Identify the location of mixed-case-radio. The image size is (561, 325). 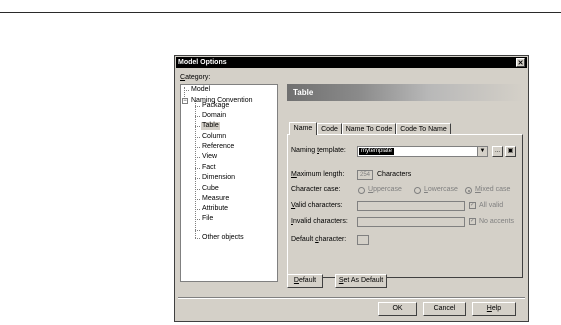
(468, 190).